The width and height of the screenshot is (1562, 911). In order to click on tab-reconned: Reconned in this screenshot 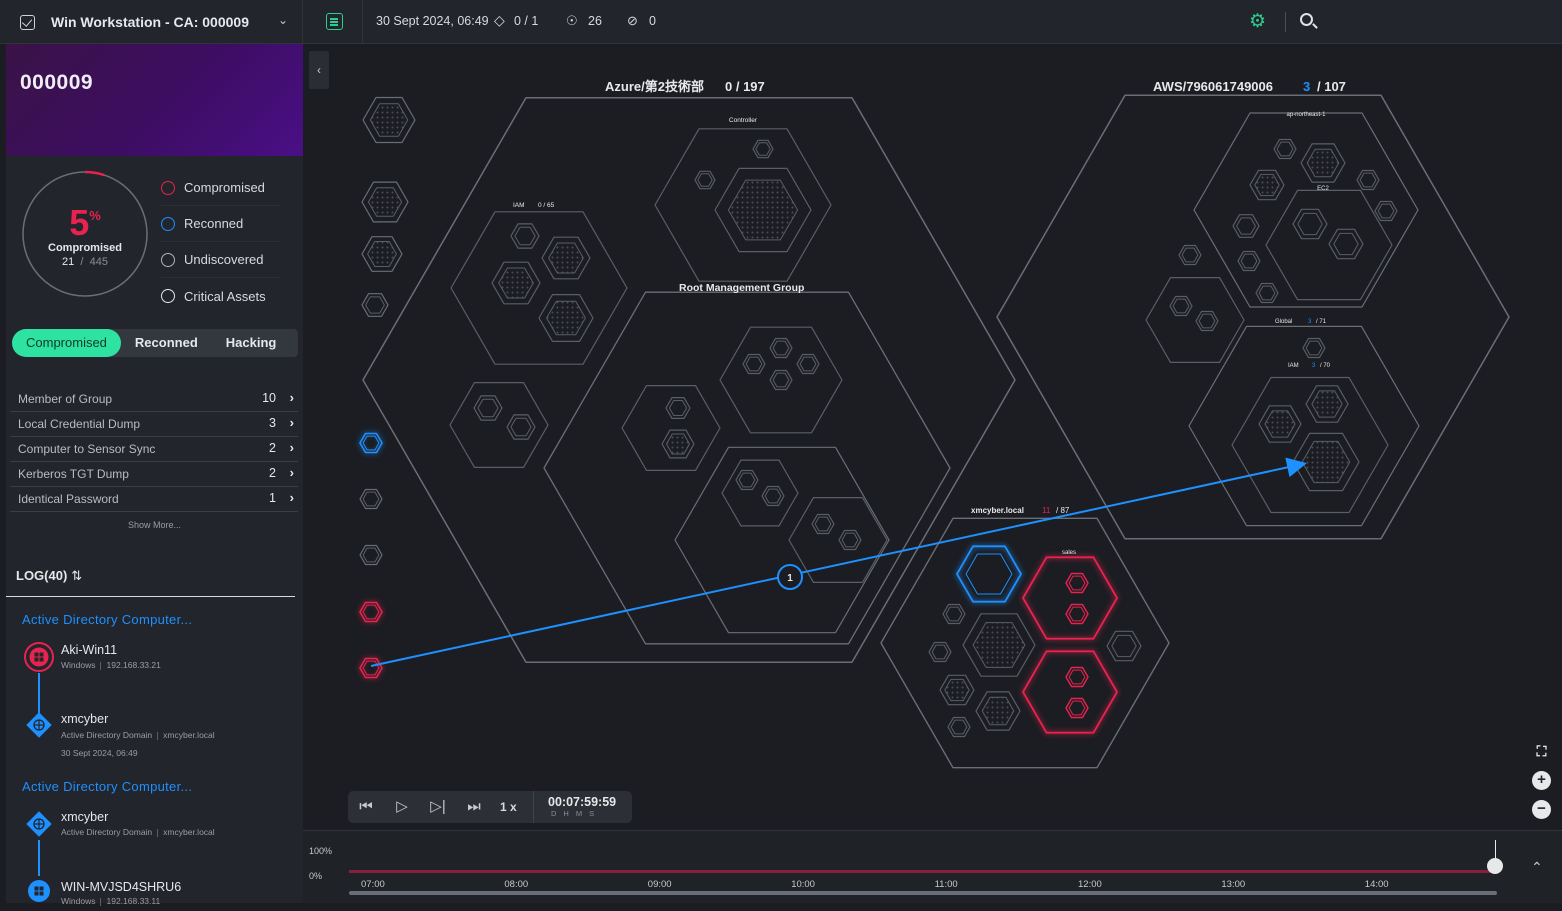, I will do `click(166, 343)`.